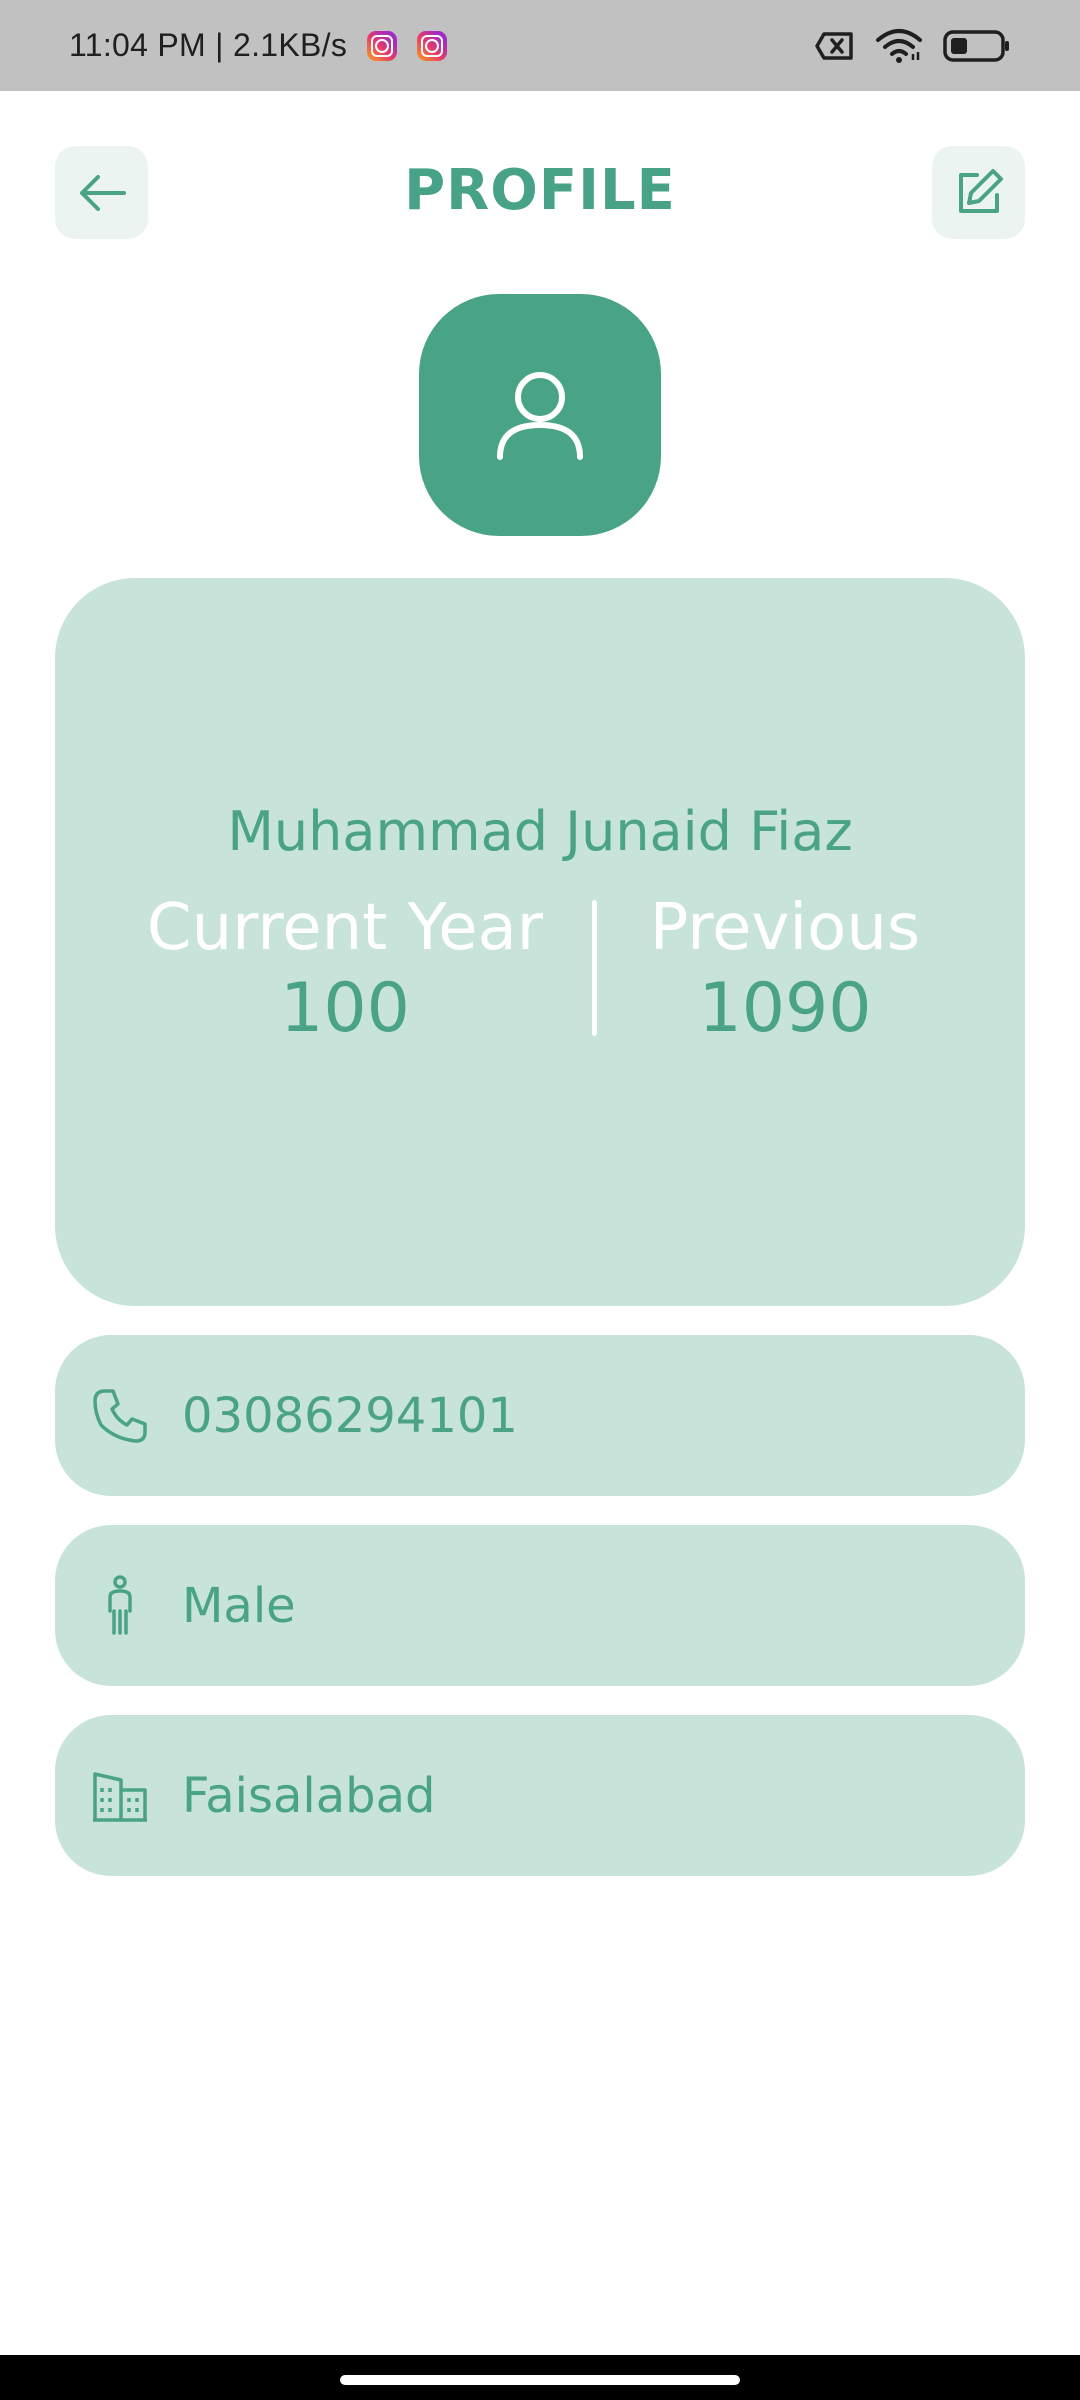 Image resolution: width=1080 pixels, height=2400 pixels. What do you see at coordinates (239, 1605) in the screenshot?
I see `gender-value: Male` at bounding box center [239, 1605].